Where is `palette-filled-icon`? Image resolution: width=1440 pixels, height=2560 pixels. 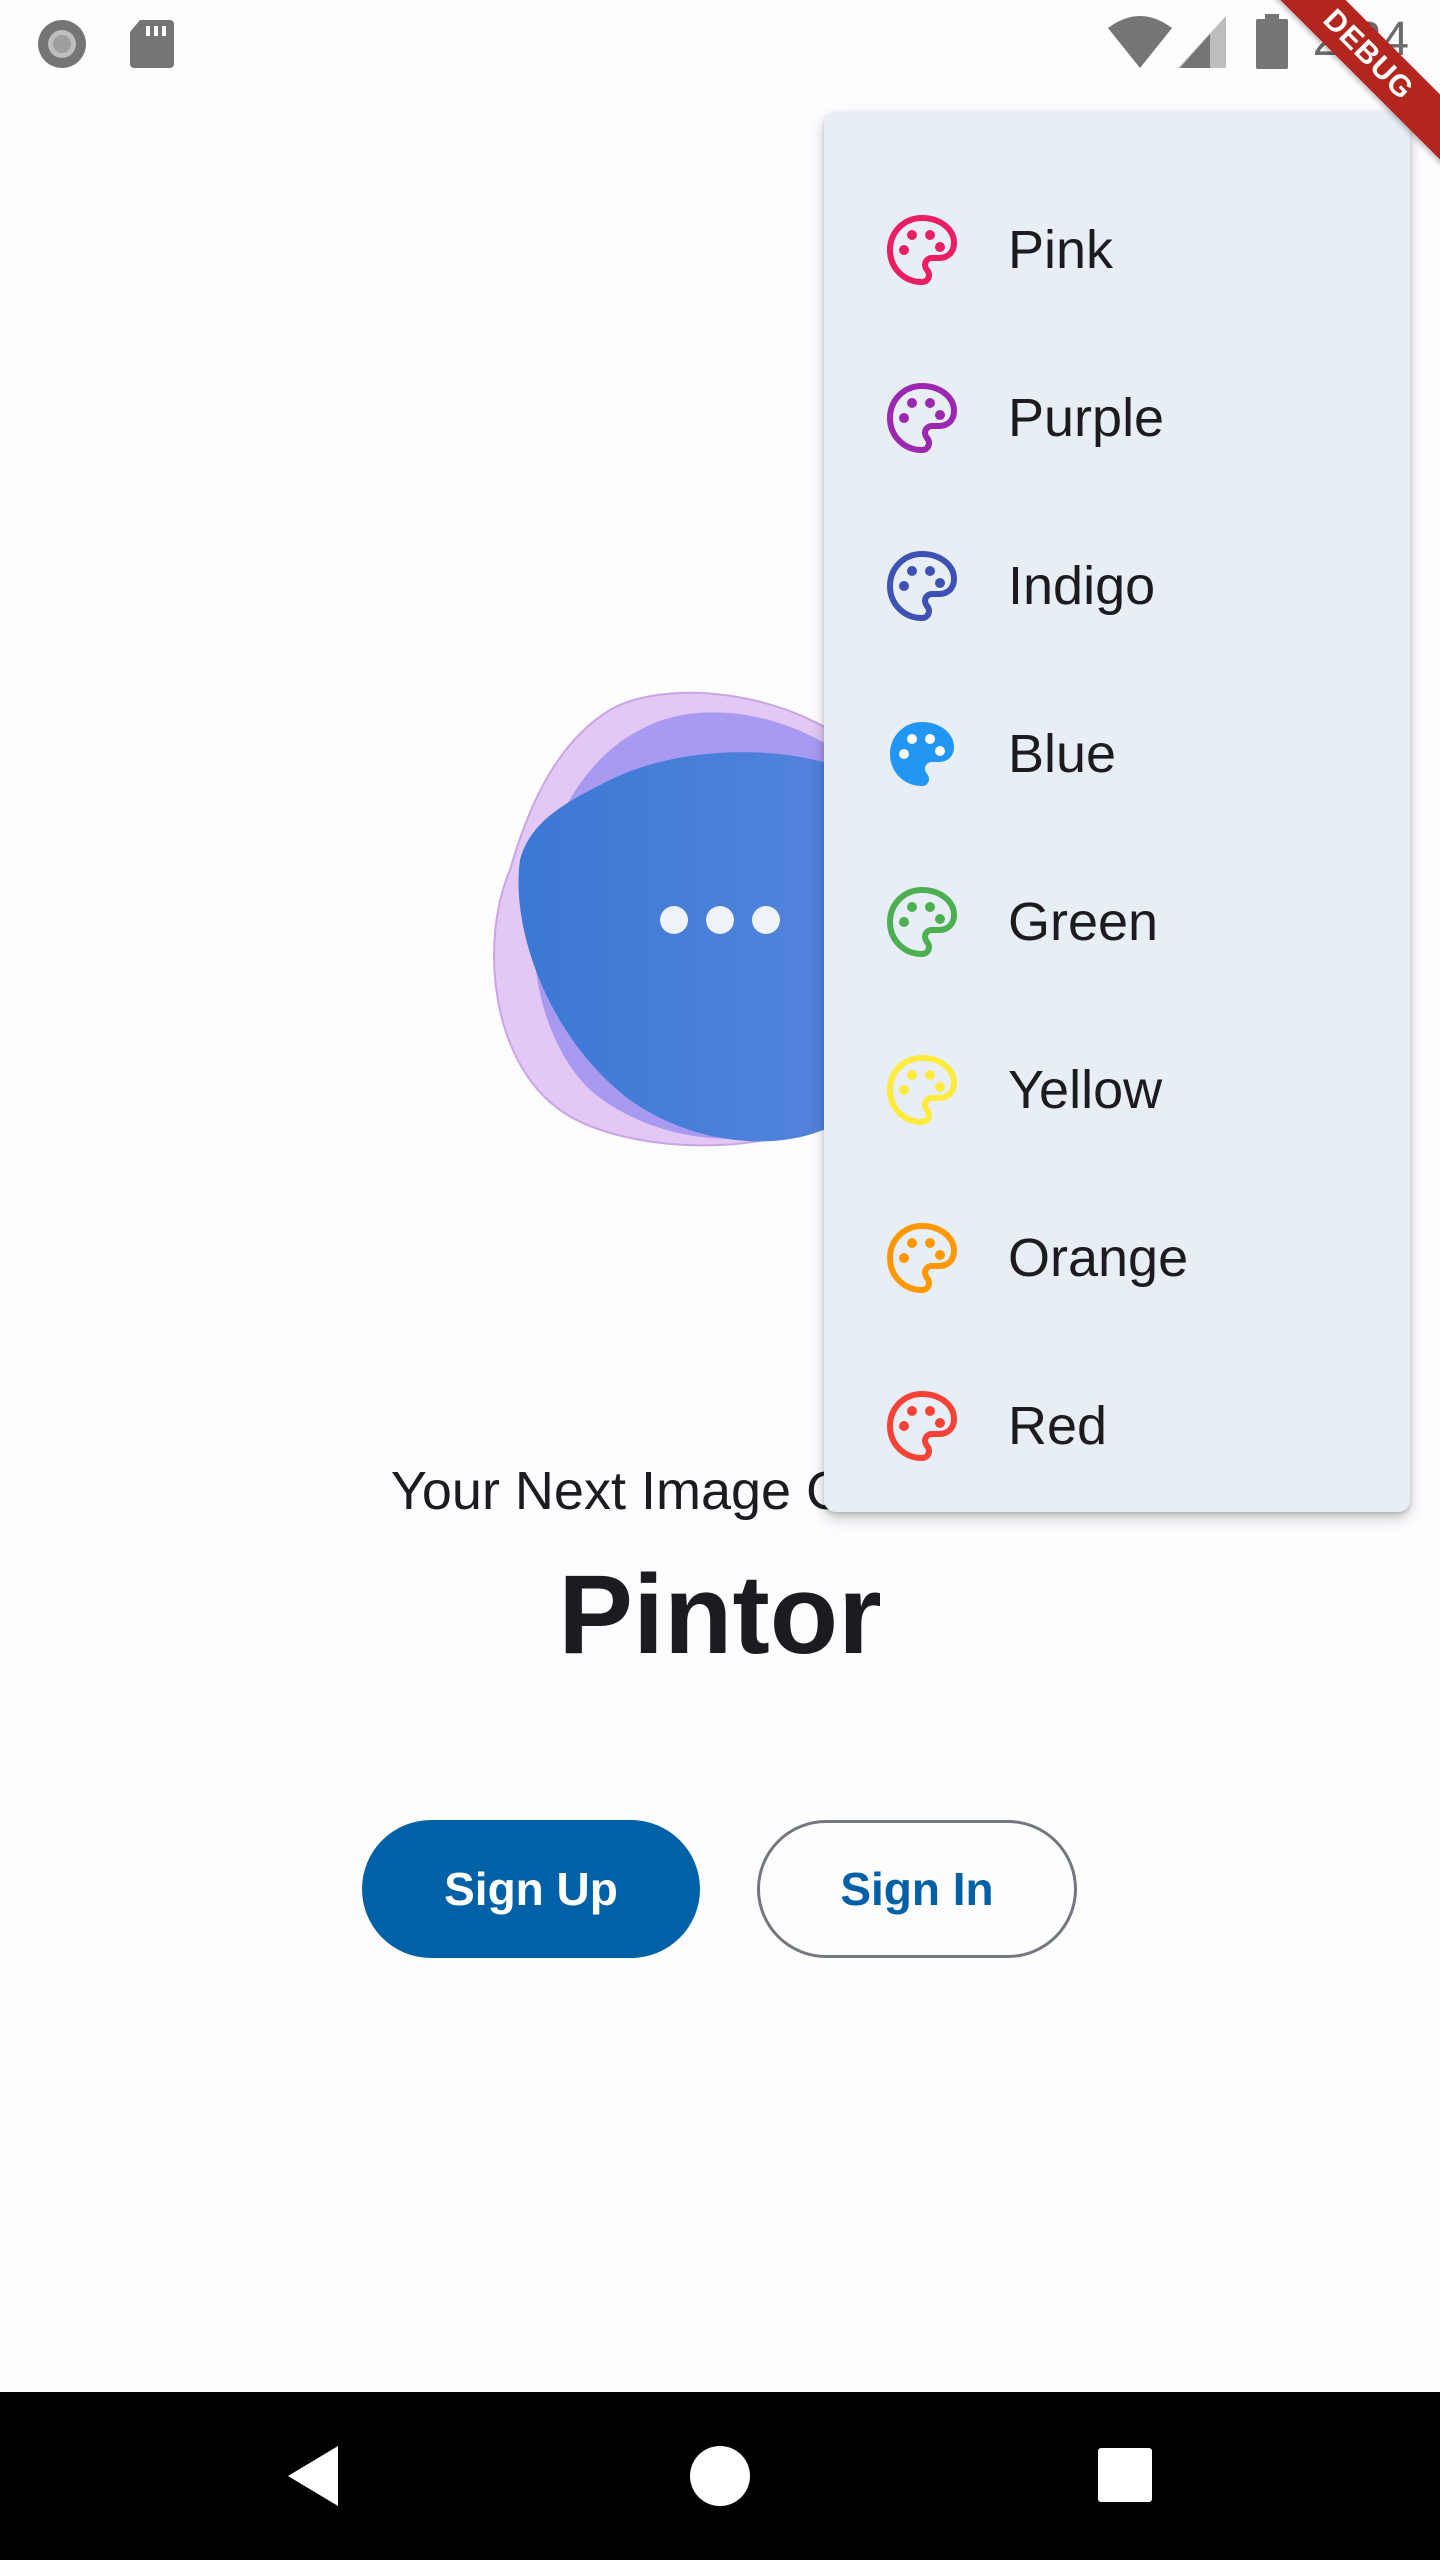 palette-filled-icon is located at coordinates (922, 754).